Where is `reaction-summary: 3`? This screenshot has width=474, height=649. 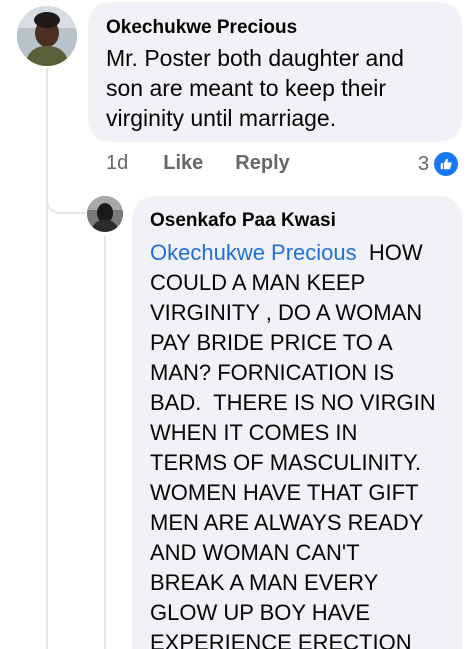 reaction-summary: 3 is located at coordinates (439, 164).